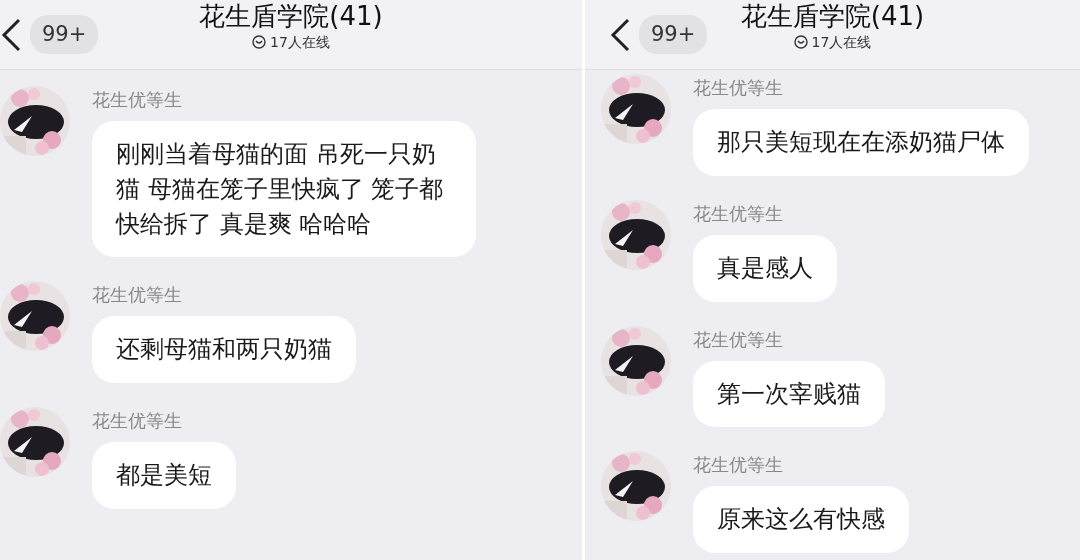 The height and width of the screenshot is (560, 1080). What do you see at coordinates (164, 475) in the screenshot?
I see `message-bubble: 都是美短` at bounding box center [164, 475].